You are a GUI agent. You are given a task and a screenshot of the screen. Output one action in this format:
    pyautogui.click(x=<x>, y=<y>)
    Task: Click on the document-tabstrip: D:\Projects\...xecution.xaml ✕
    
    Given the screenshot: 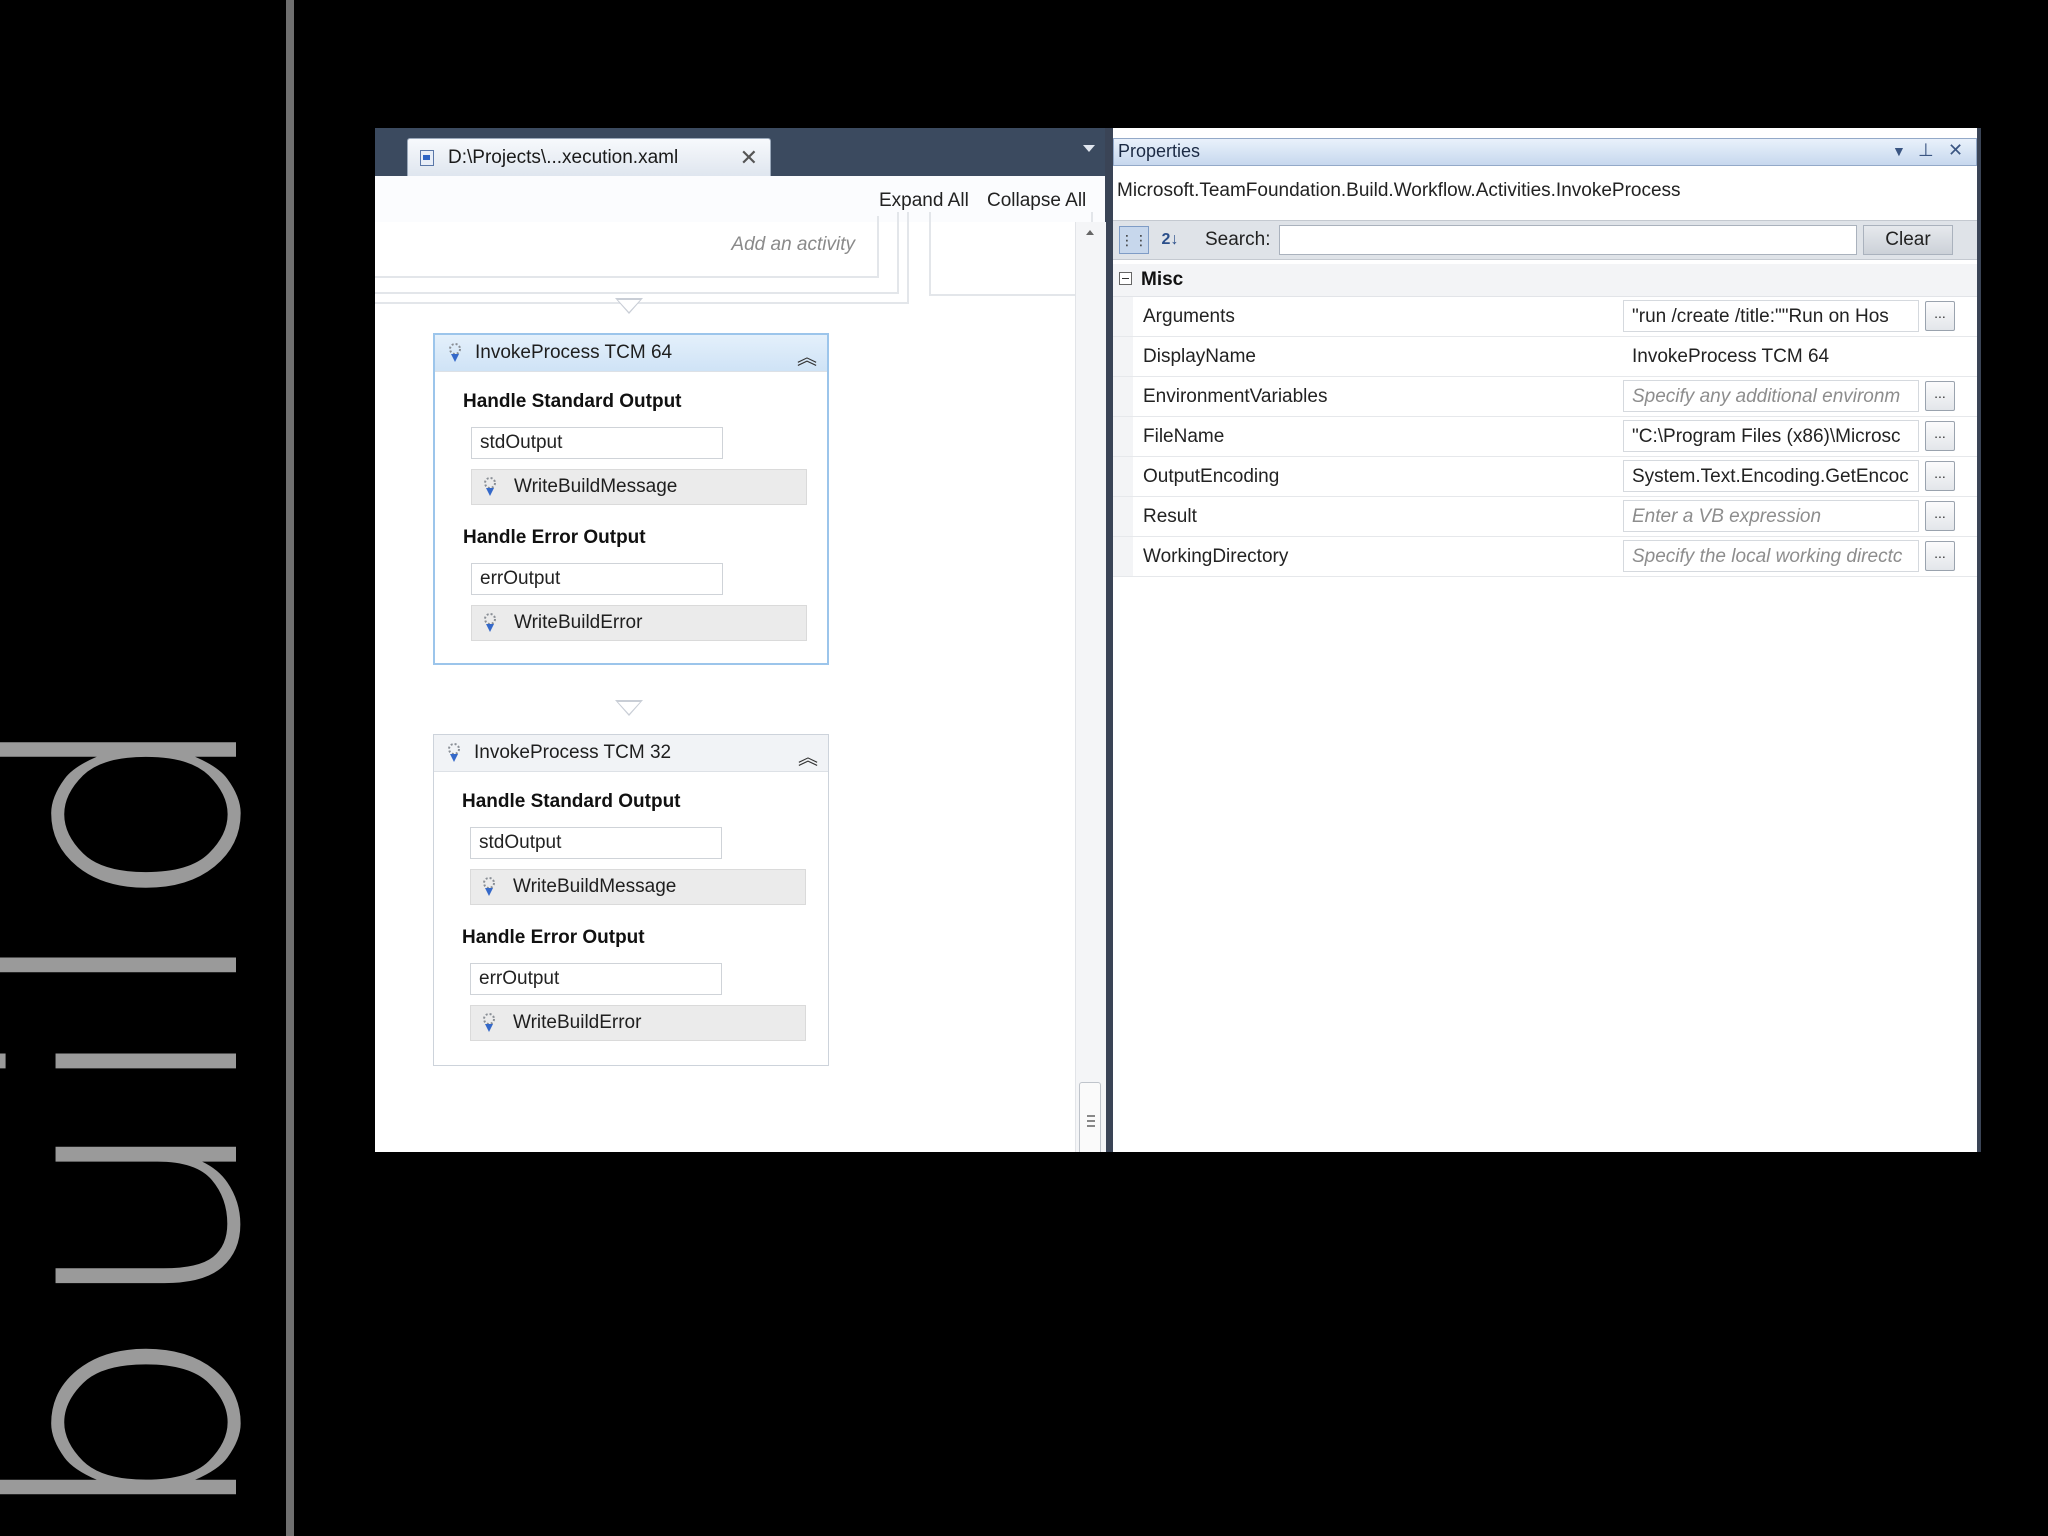 What is the action you would take?
    pyautogui.click(x=740, y=152)
    